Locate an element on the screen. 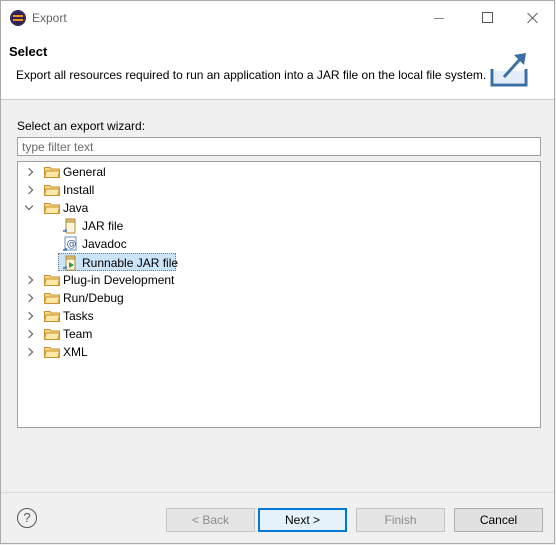  window-title: Export is located at coordinates (49, 18).